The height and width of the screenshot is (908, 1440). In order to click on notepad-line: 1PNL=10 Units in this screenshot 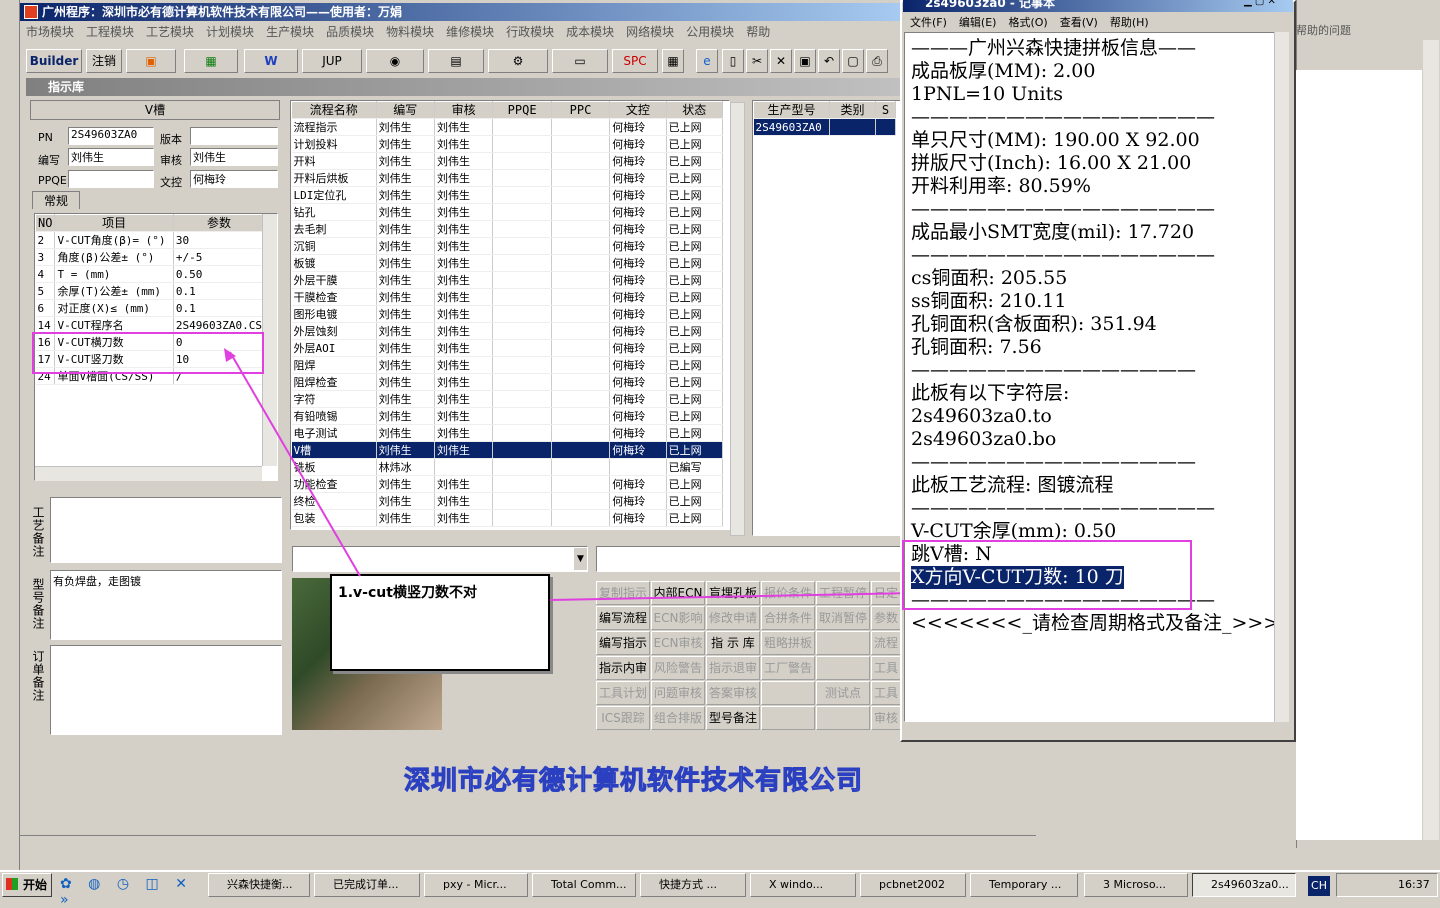, I will do `click(987, 94)`.